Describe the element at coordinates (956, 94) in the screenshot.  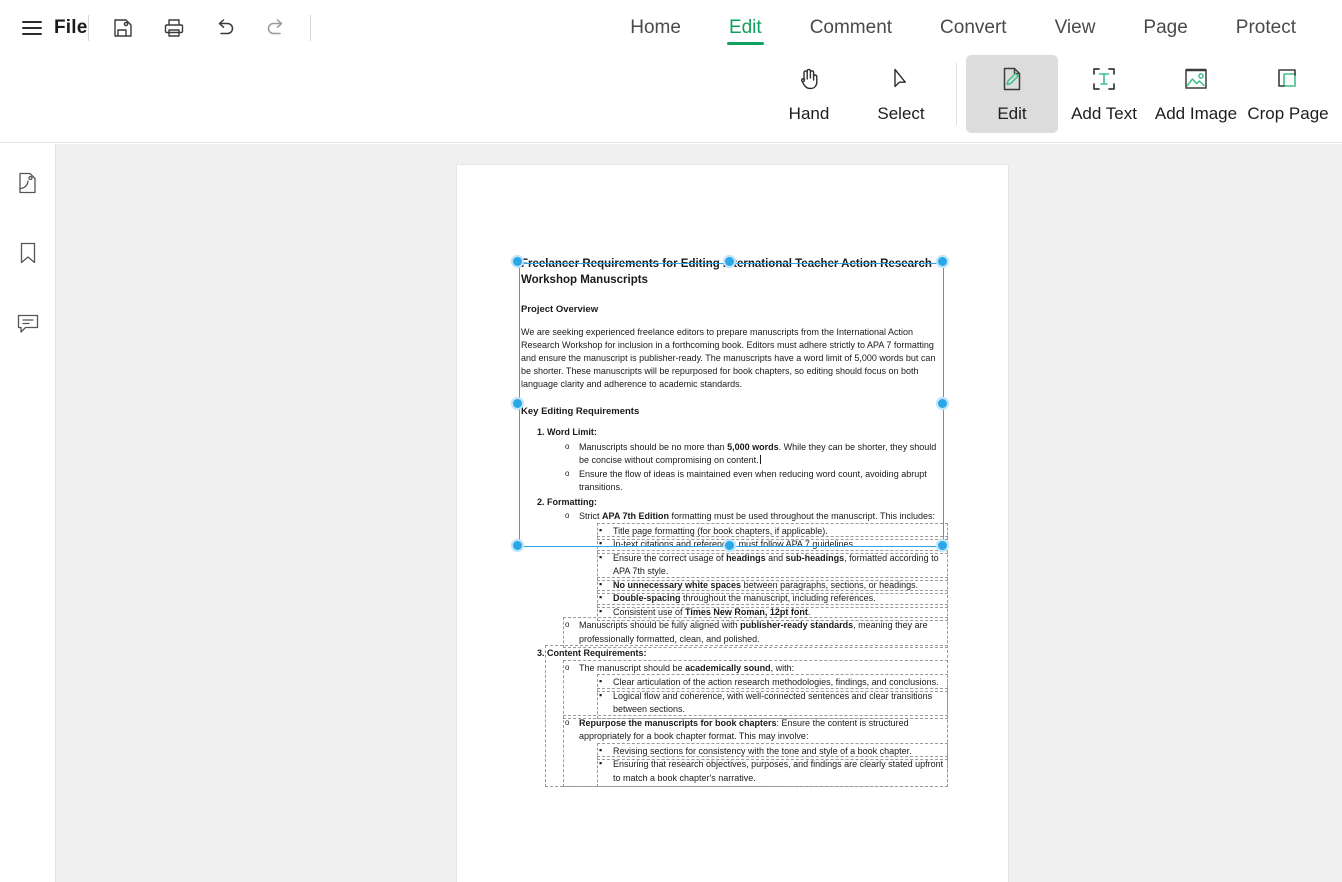
I see `ribbon-divider` at that location.